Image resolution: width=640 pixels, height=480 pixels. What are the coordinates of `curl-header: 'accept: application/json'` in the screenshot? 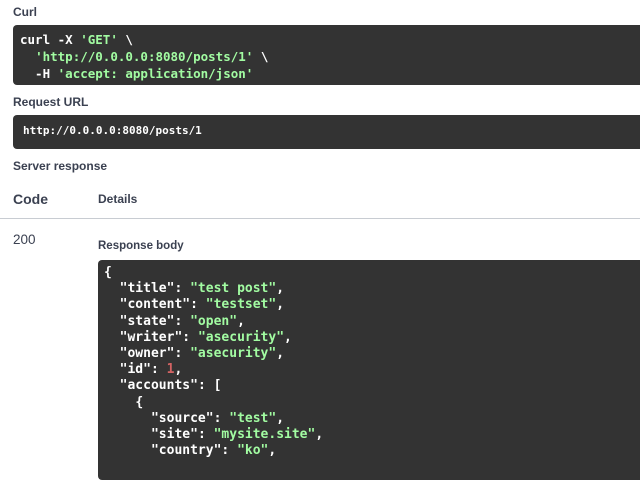 It's located at (155, 73).